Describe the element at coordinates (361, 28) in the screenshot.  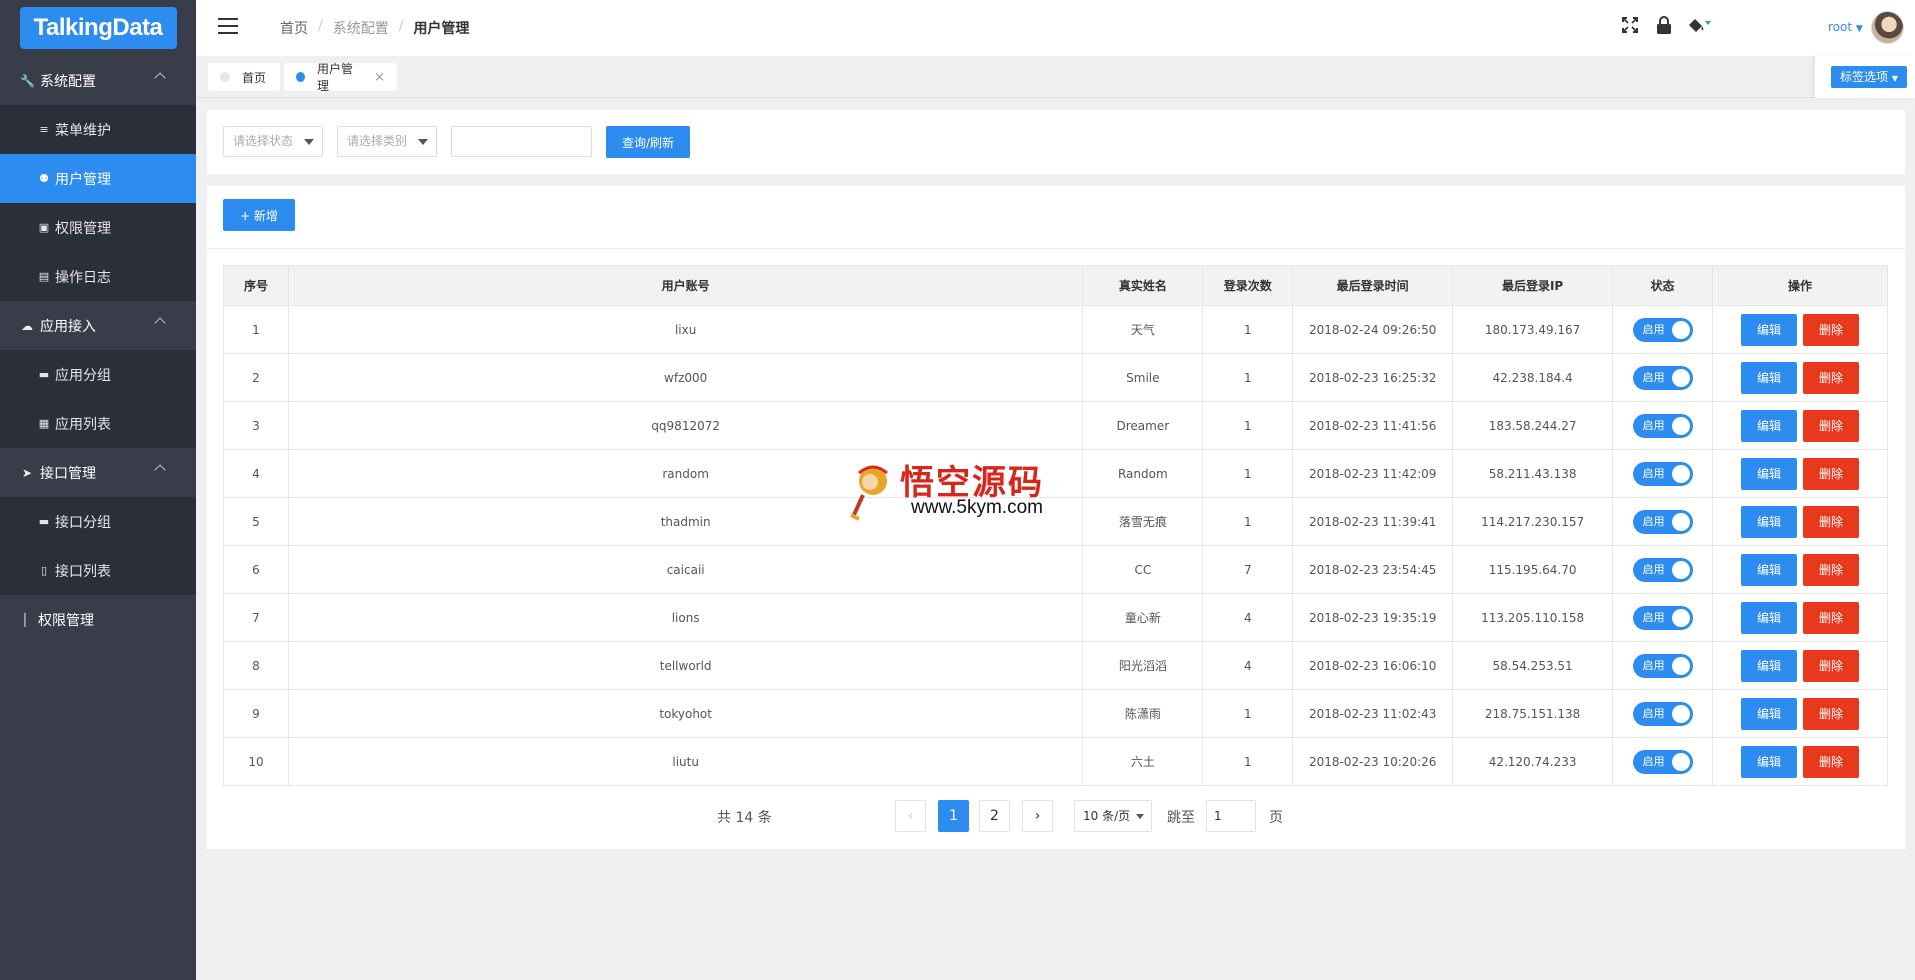
I see `breadcrumb-system-config: 系统配置` at that location.